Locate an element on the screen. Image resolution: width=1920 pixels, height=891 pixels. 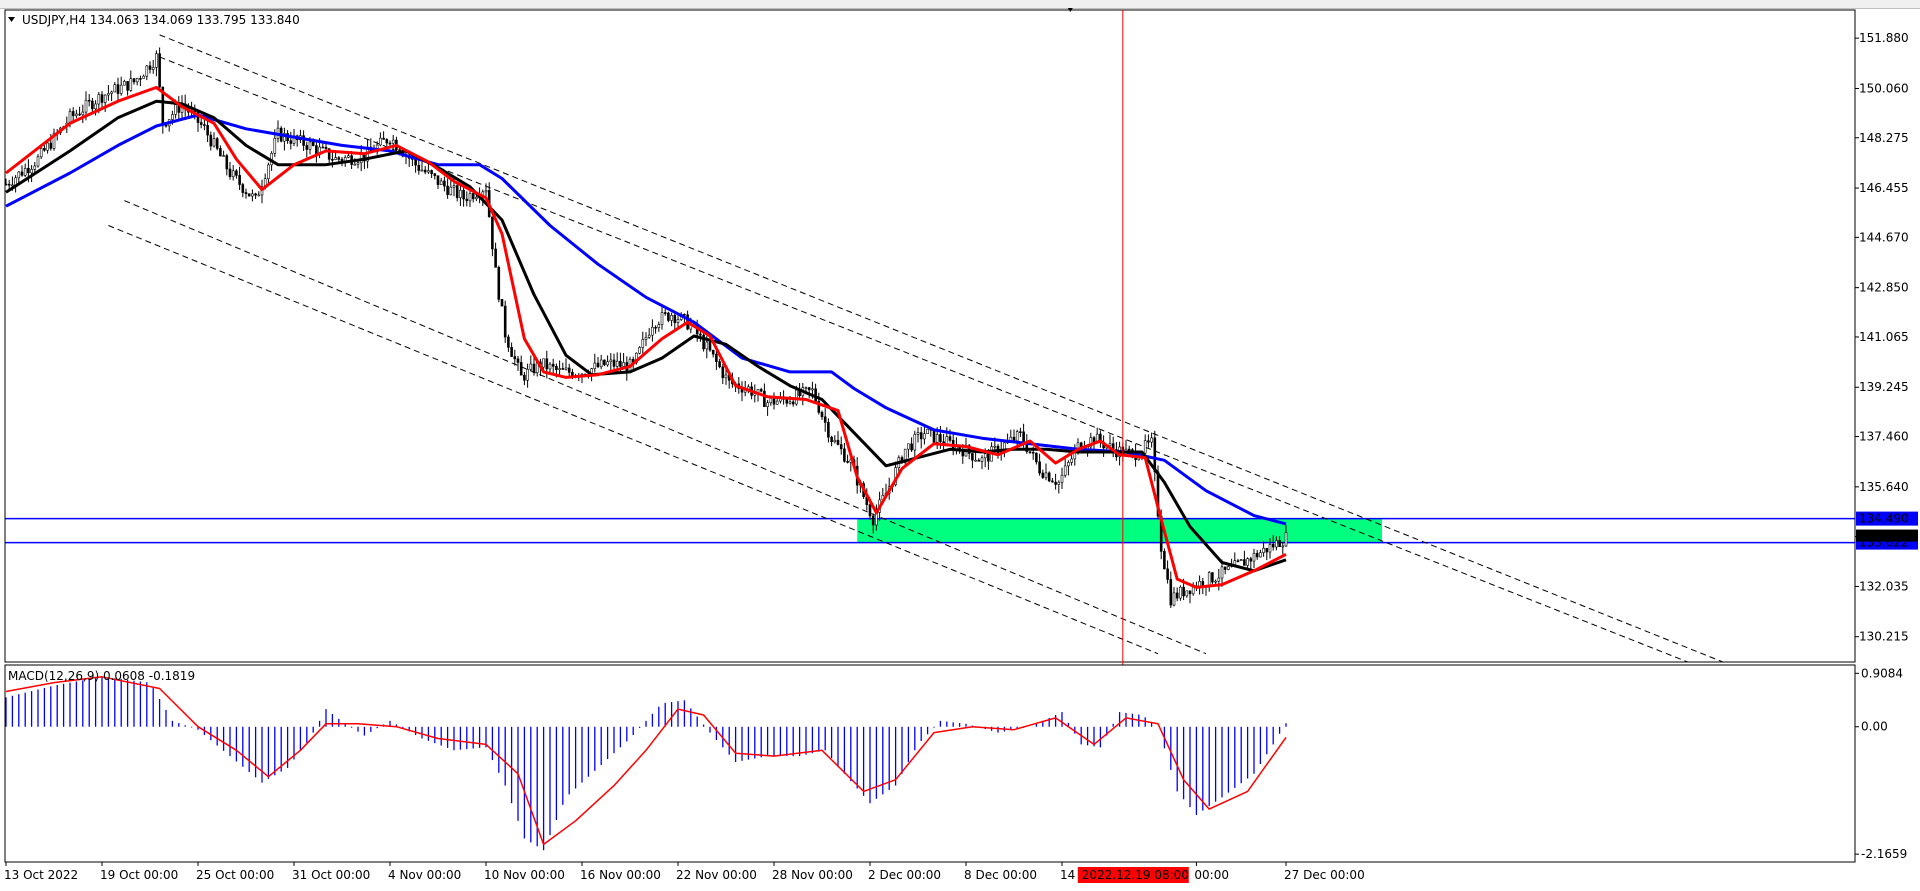
crosshair-time-label: 2022.12.19 08:00 is located at coordinates (1135, 875).